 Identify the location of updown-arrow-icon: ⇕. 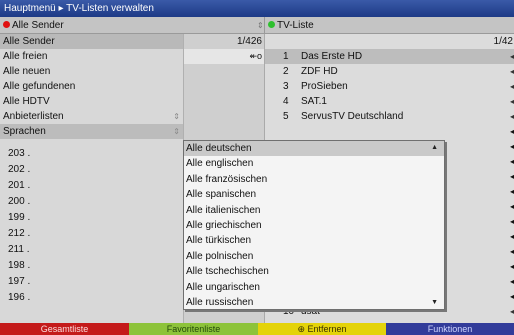
(260, 25).